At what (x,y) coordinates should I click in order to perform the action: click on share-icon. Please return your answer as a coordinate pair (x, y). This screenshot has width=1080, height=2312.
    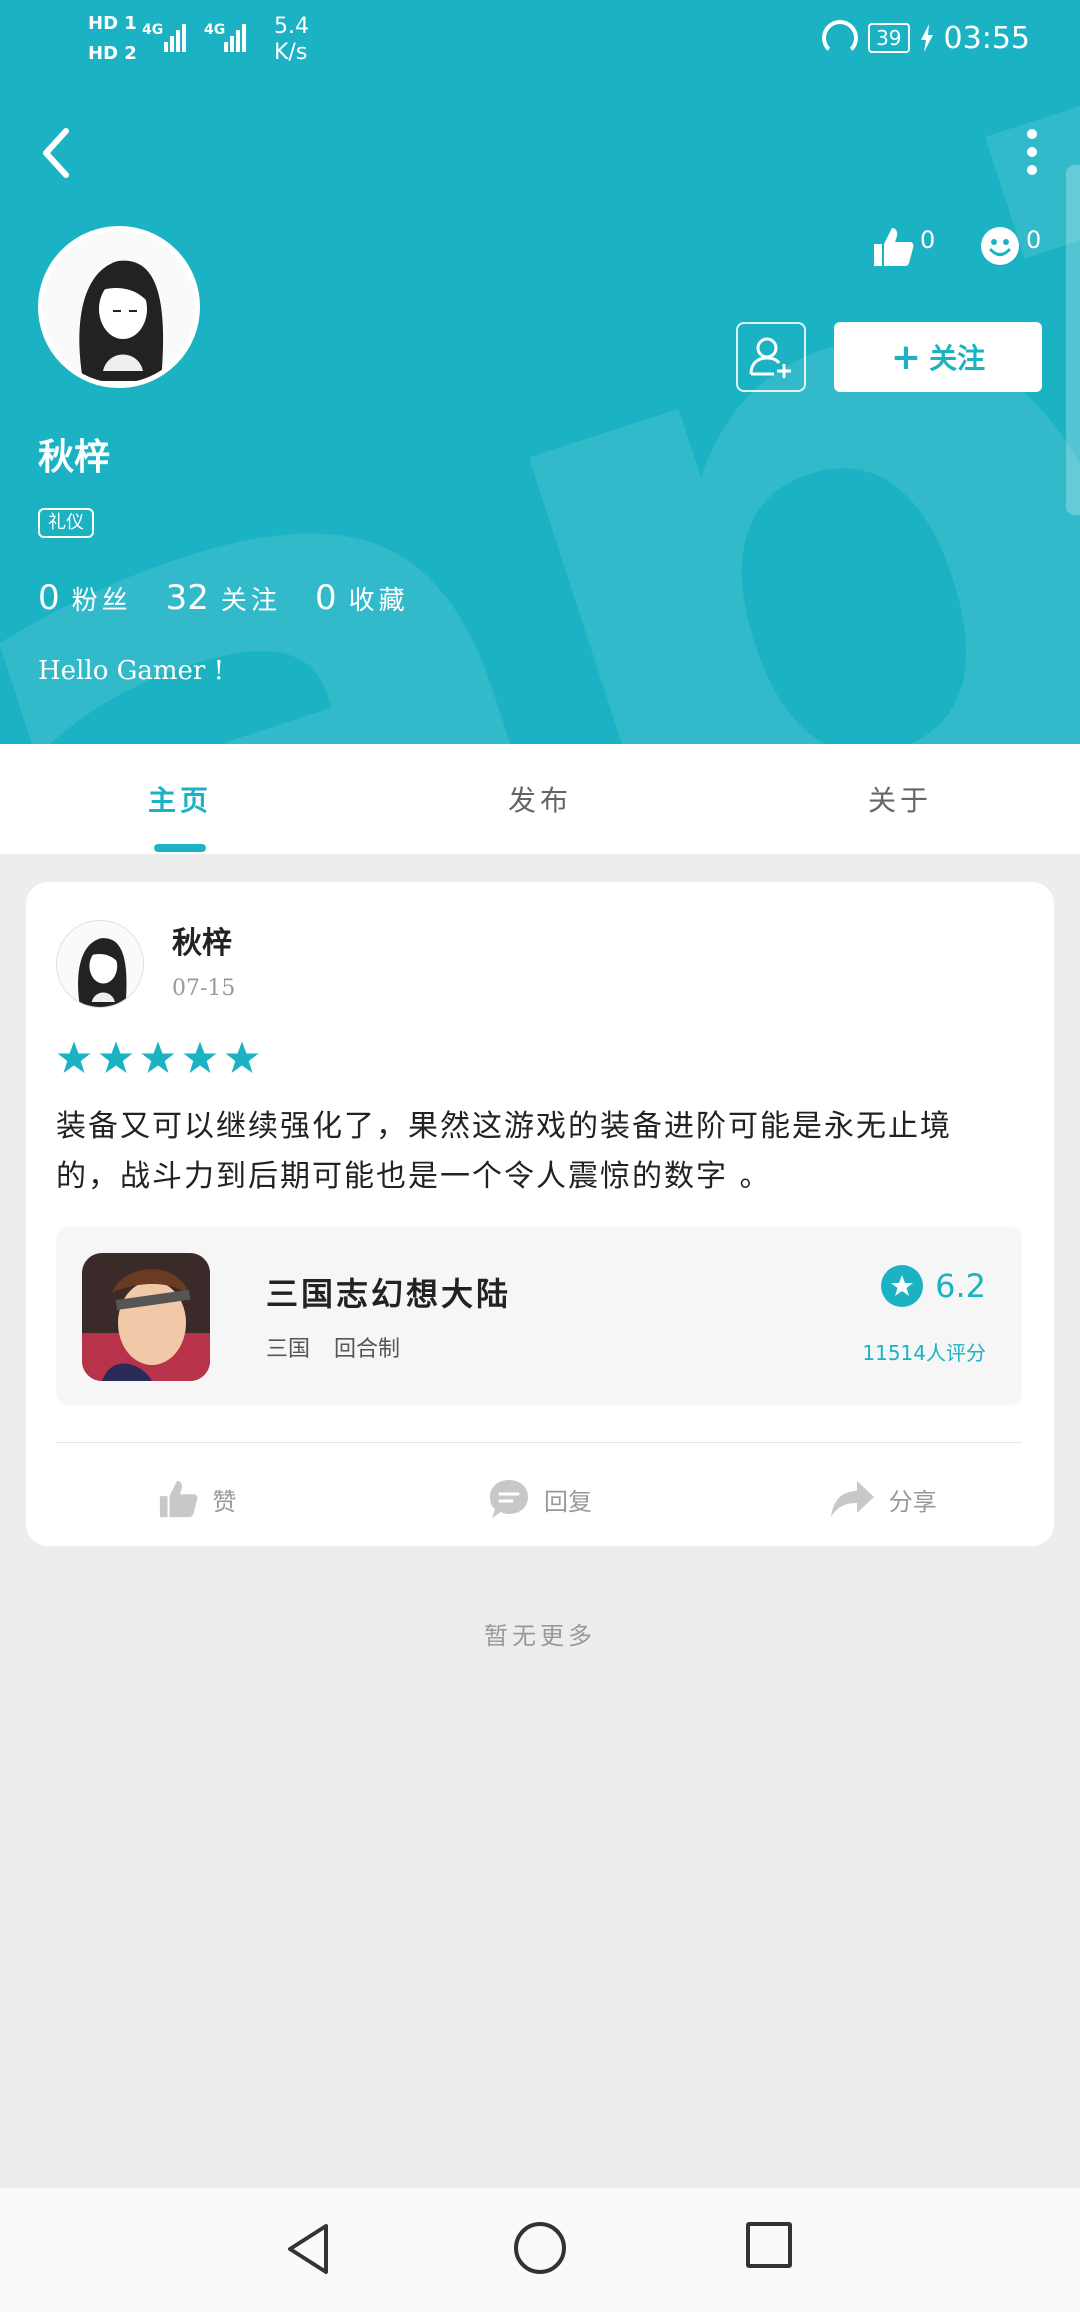
    Looking at the image, I should click on (852, 1499).